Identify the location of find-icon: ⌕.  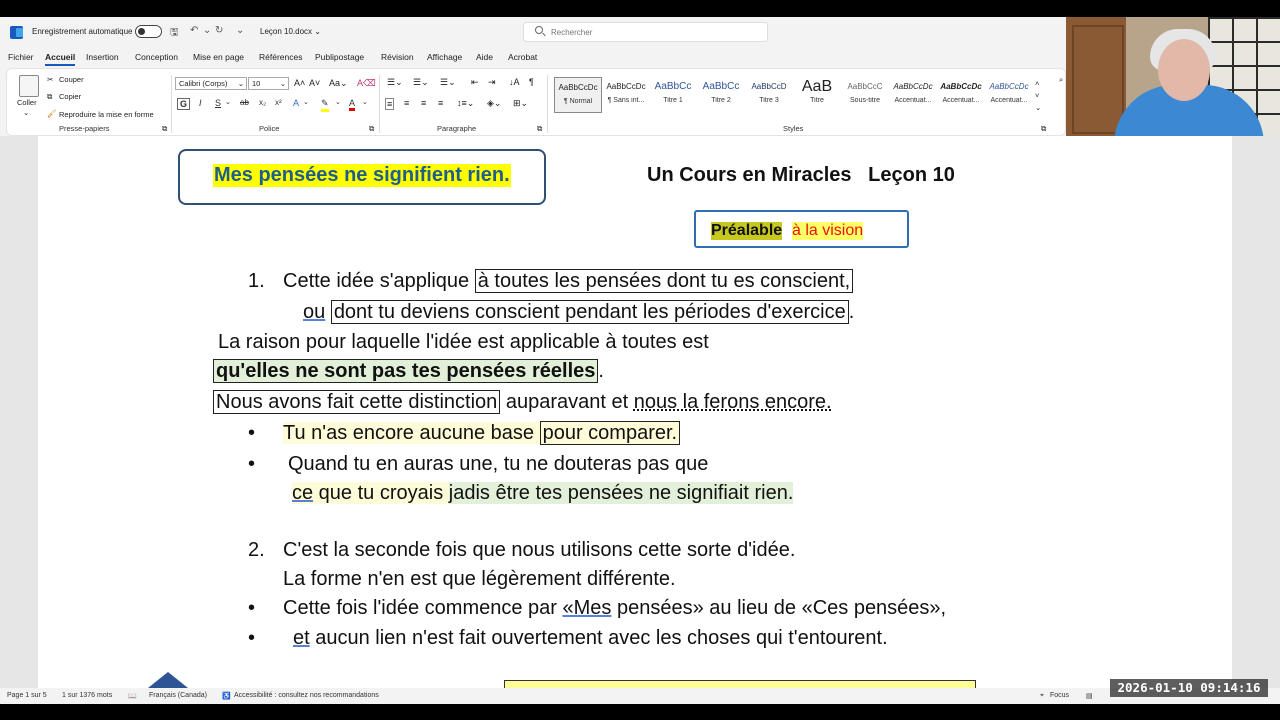
(1061, 80).